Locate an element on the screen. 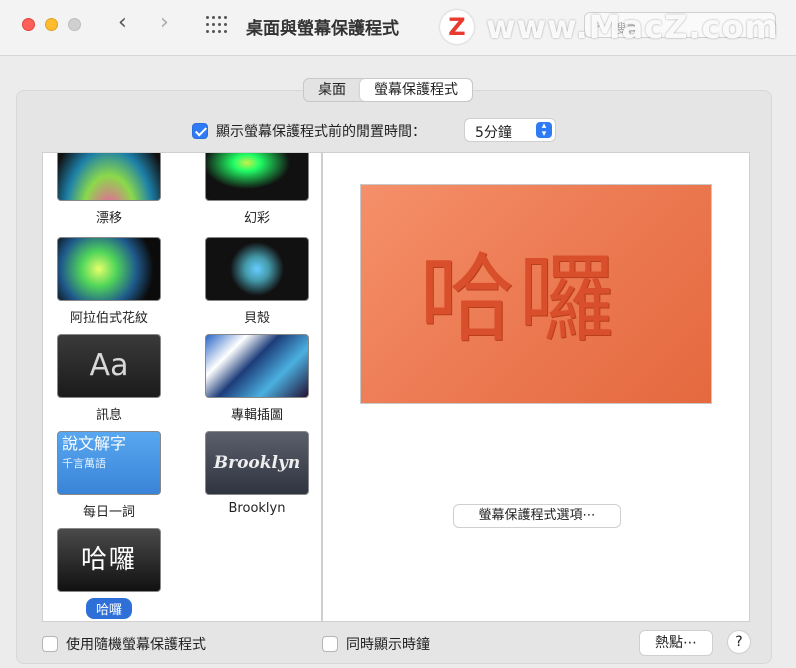 Image resolution: width=796 pixels, height=668 pixels. show-clock-checkbox is located at coordinates (330, 644).